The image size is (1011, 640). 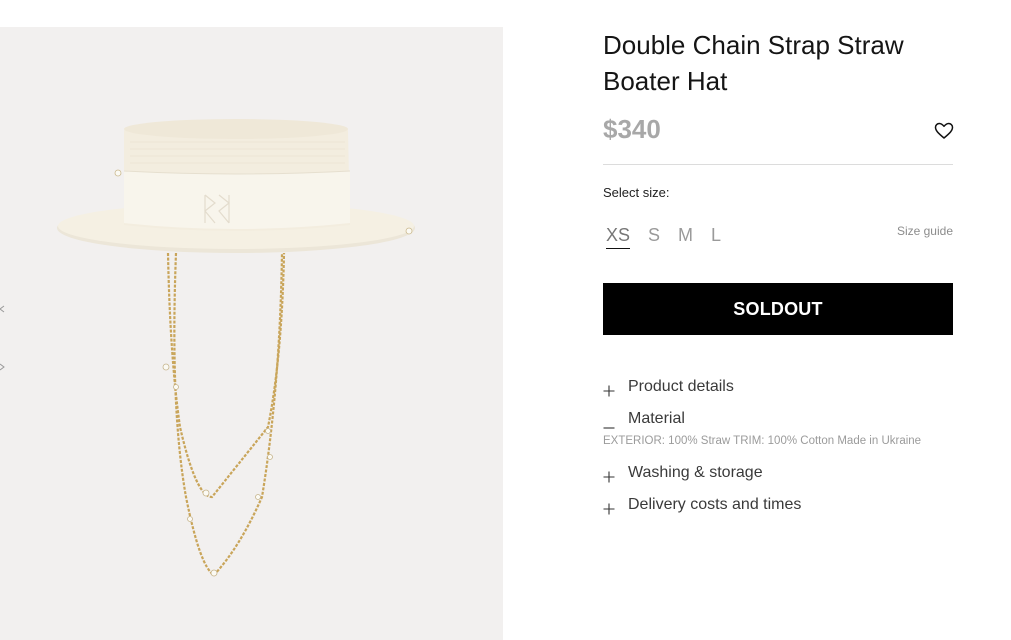 What do you see at coordinates (753, 63) in the screenshot?
I see `product-title: Double Chain Strap Straw Boater Hat` at bounding box center [753, 63].